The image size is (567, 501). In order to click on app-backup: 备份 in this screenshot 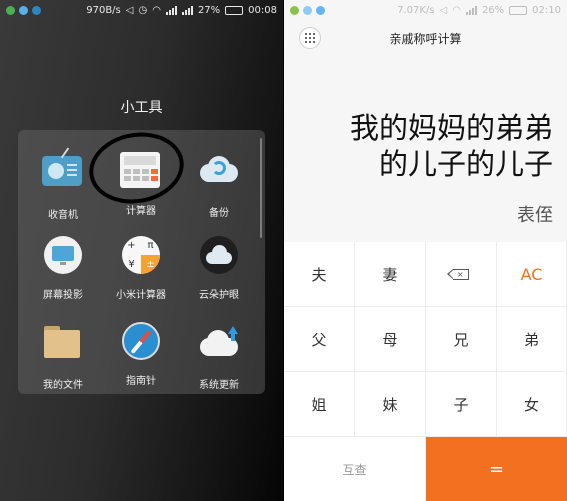, I will do `click(219, 183)`.